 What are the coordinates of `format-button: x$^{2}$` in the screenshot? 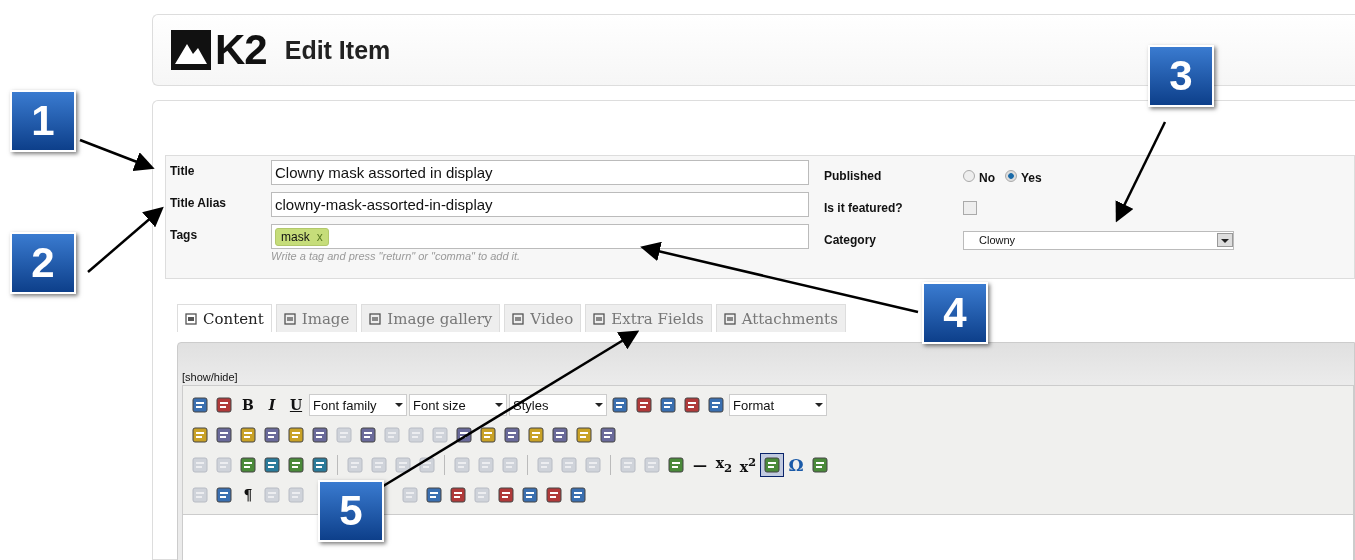 It's located at (748, 465).